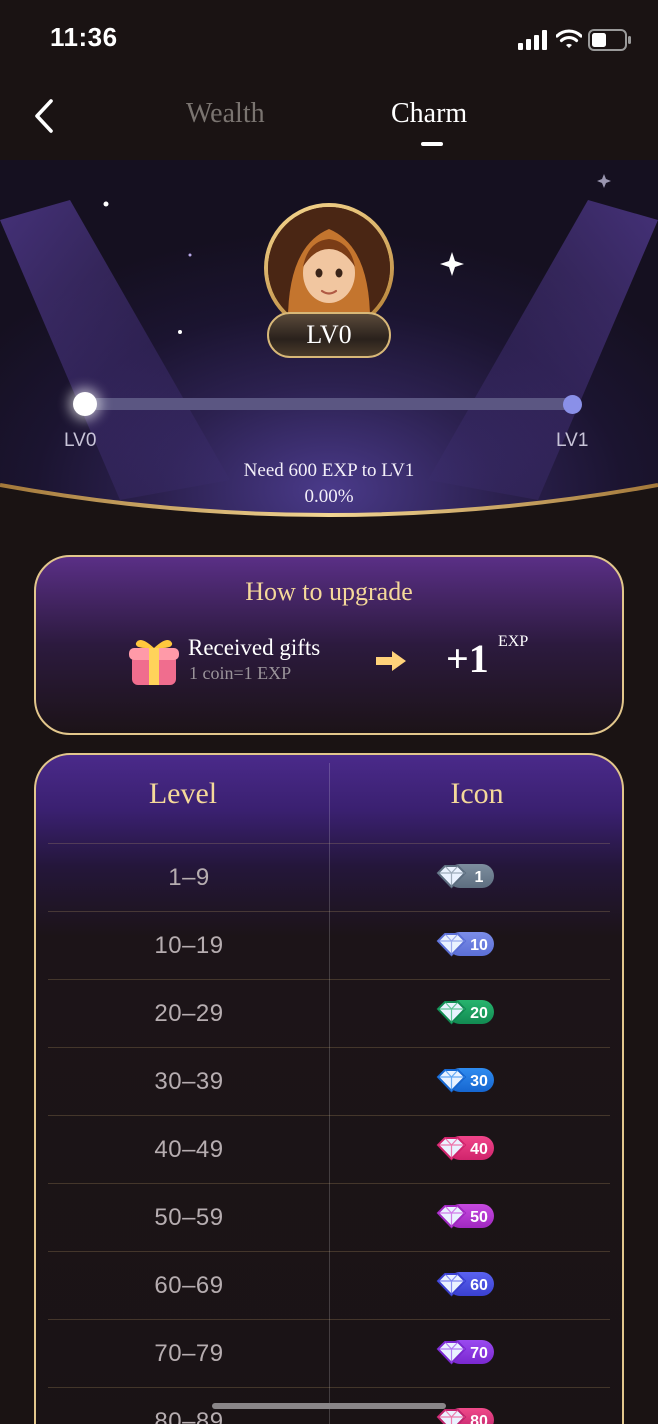 This screenshot has height=1424, width=658. I want to click on active-tab-indicator, so click(432, 144).